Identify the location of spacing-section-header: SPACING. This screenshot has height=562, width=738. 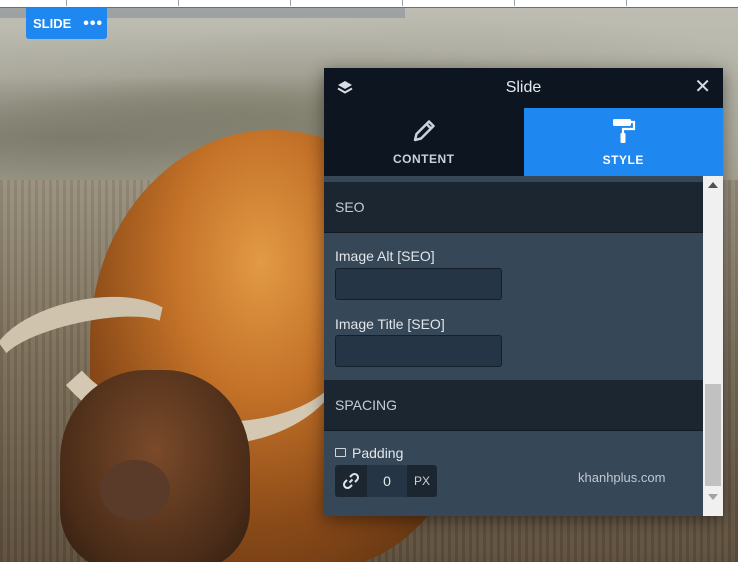
(513, 405).